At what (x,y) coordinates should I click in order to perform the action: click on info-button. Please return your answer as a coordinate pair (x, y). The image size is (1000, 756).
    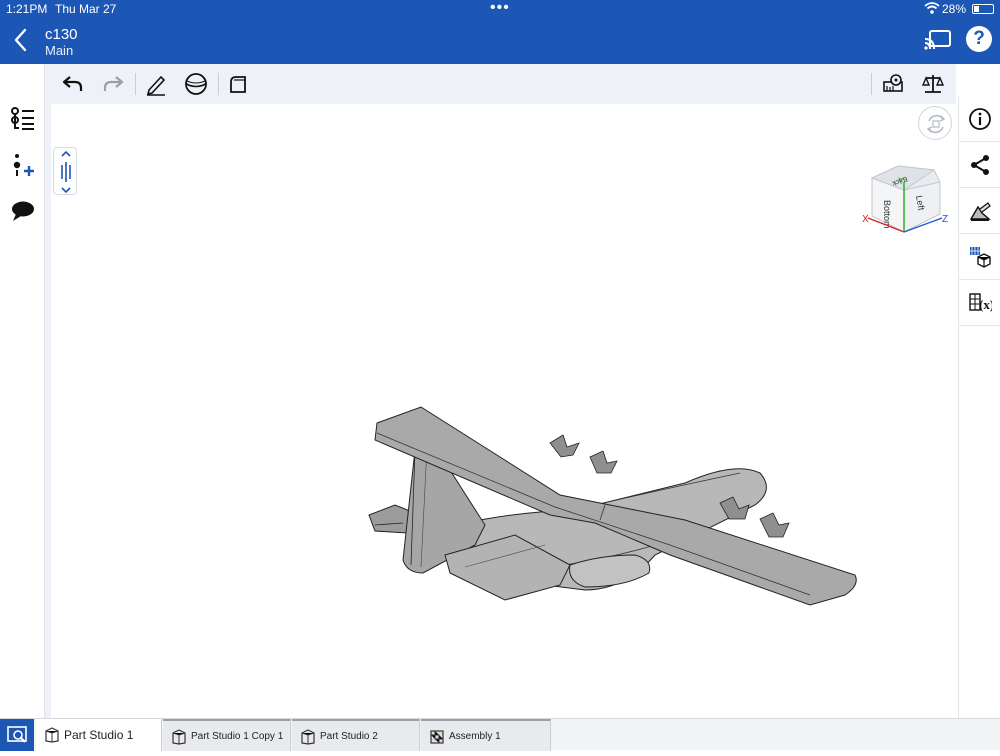
    Looking at the image, I should click on (979, 119).